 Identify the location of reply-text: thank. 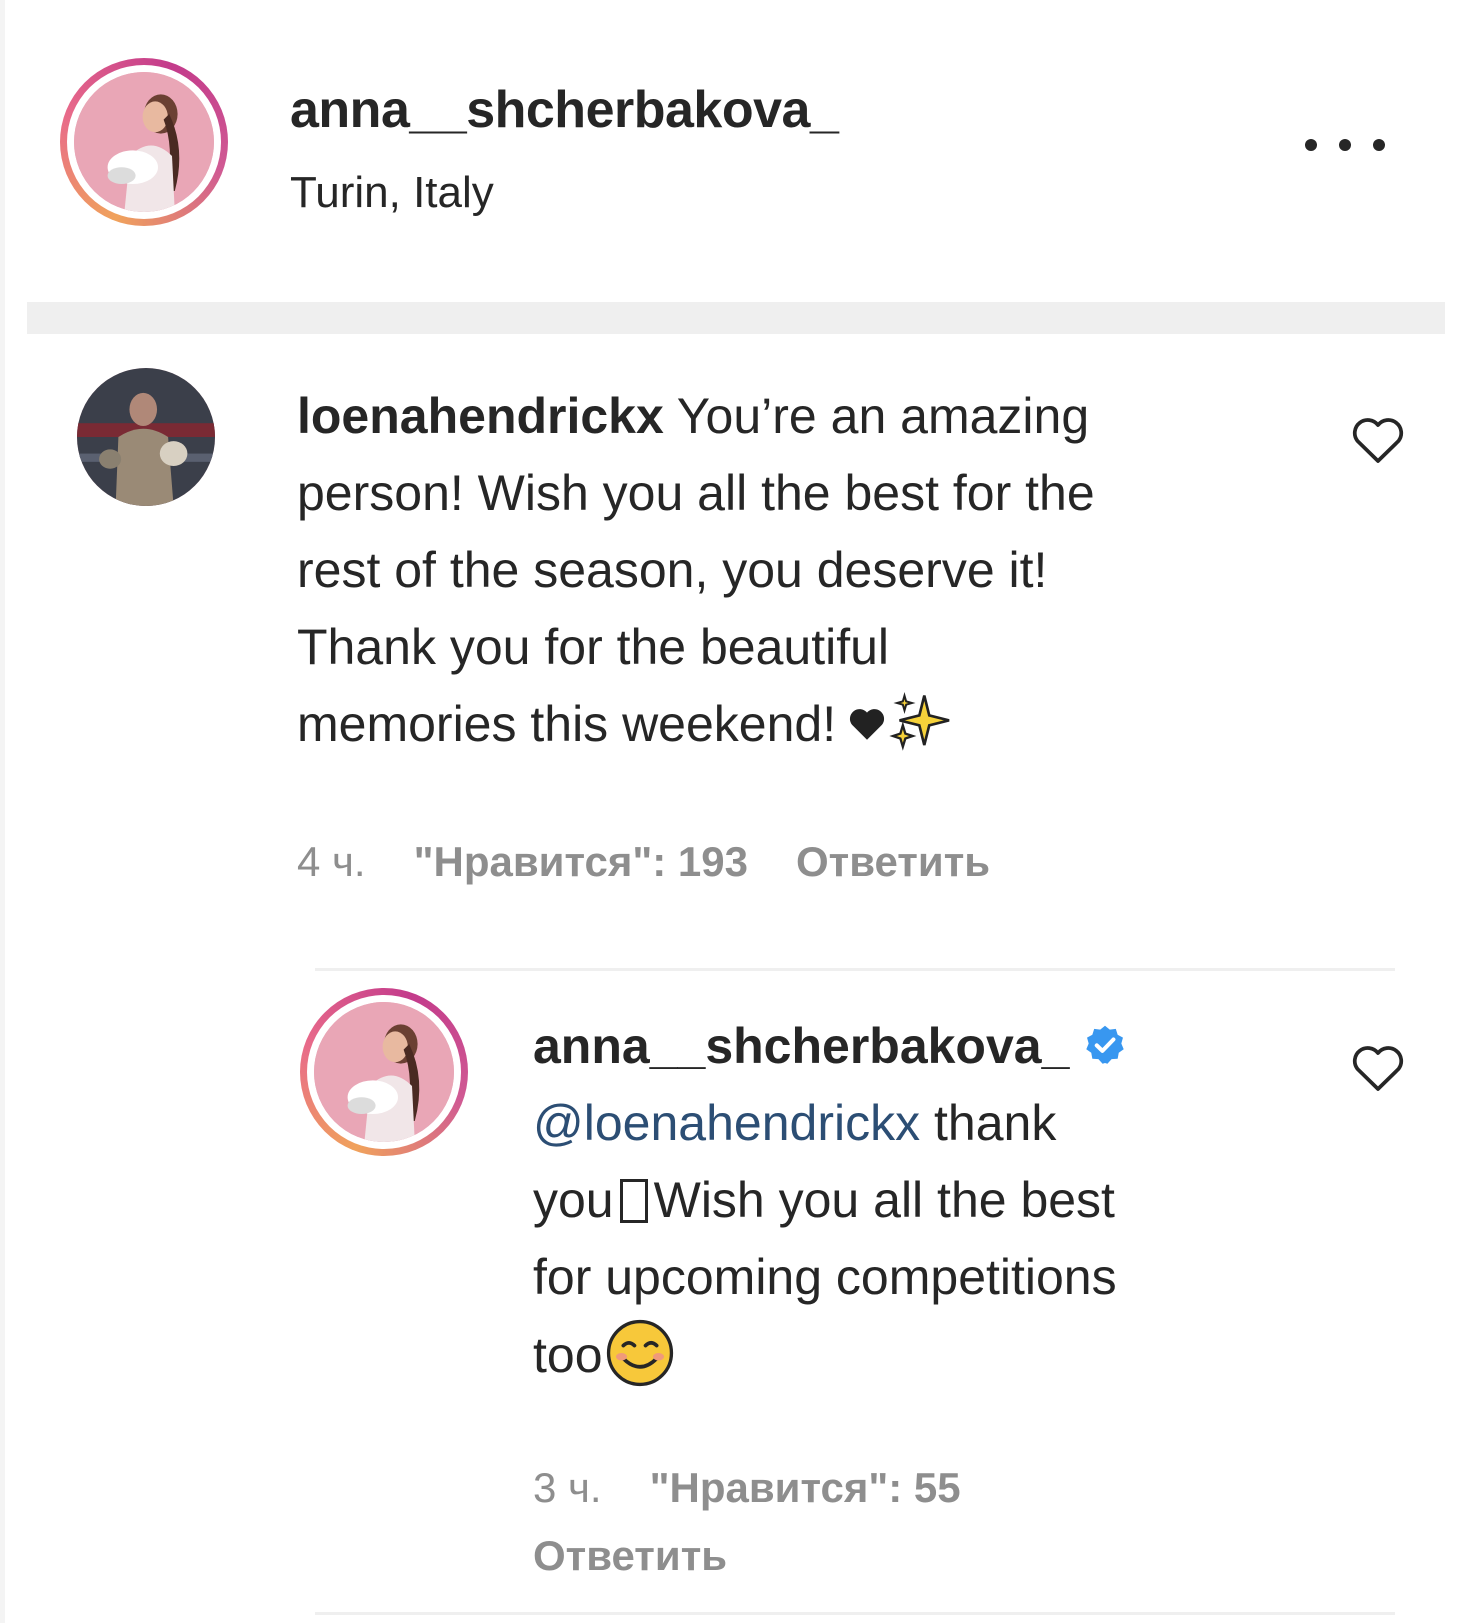
(995, 1123).